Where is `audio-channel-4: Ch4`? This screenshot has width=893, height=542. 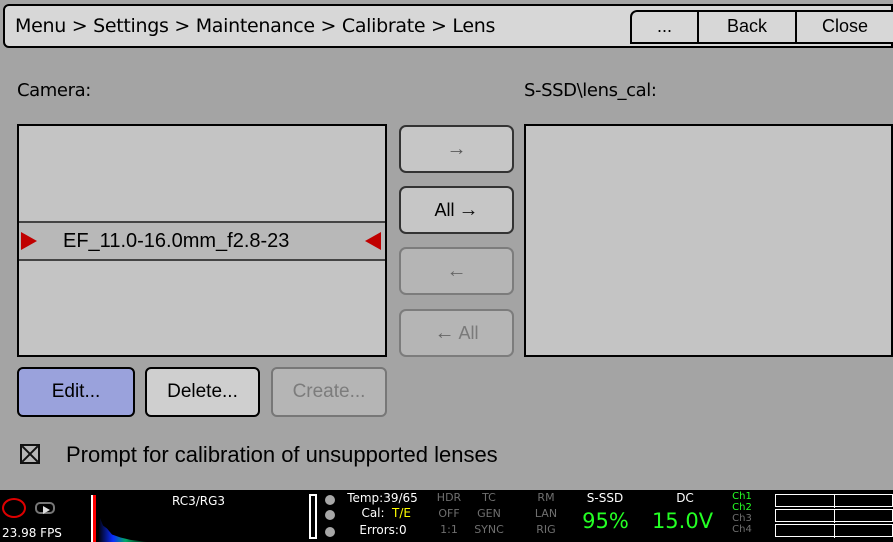
audio-channel-4: Ch4 is located at coordinates (742, 529).